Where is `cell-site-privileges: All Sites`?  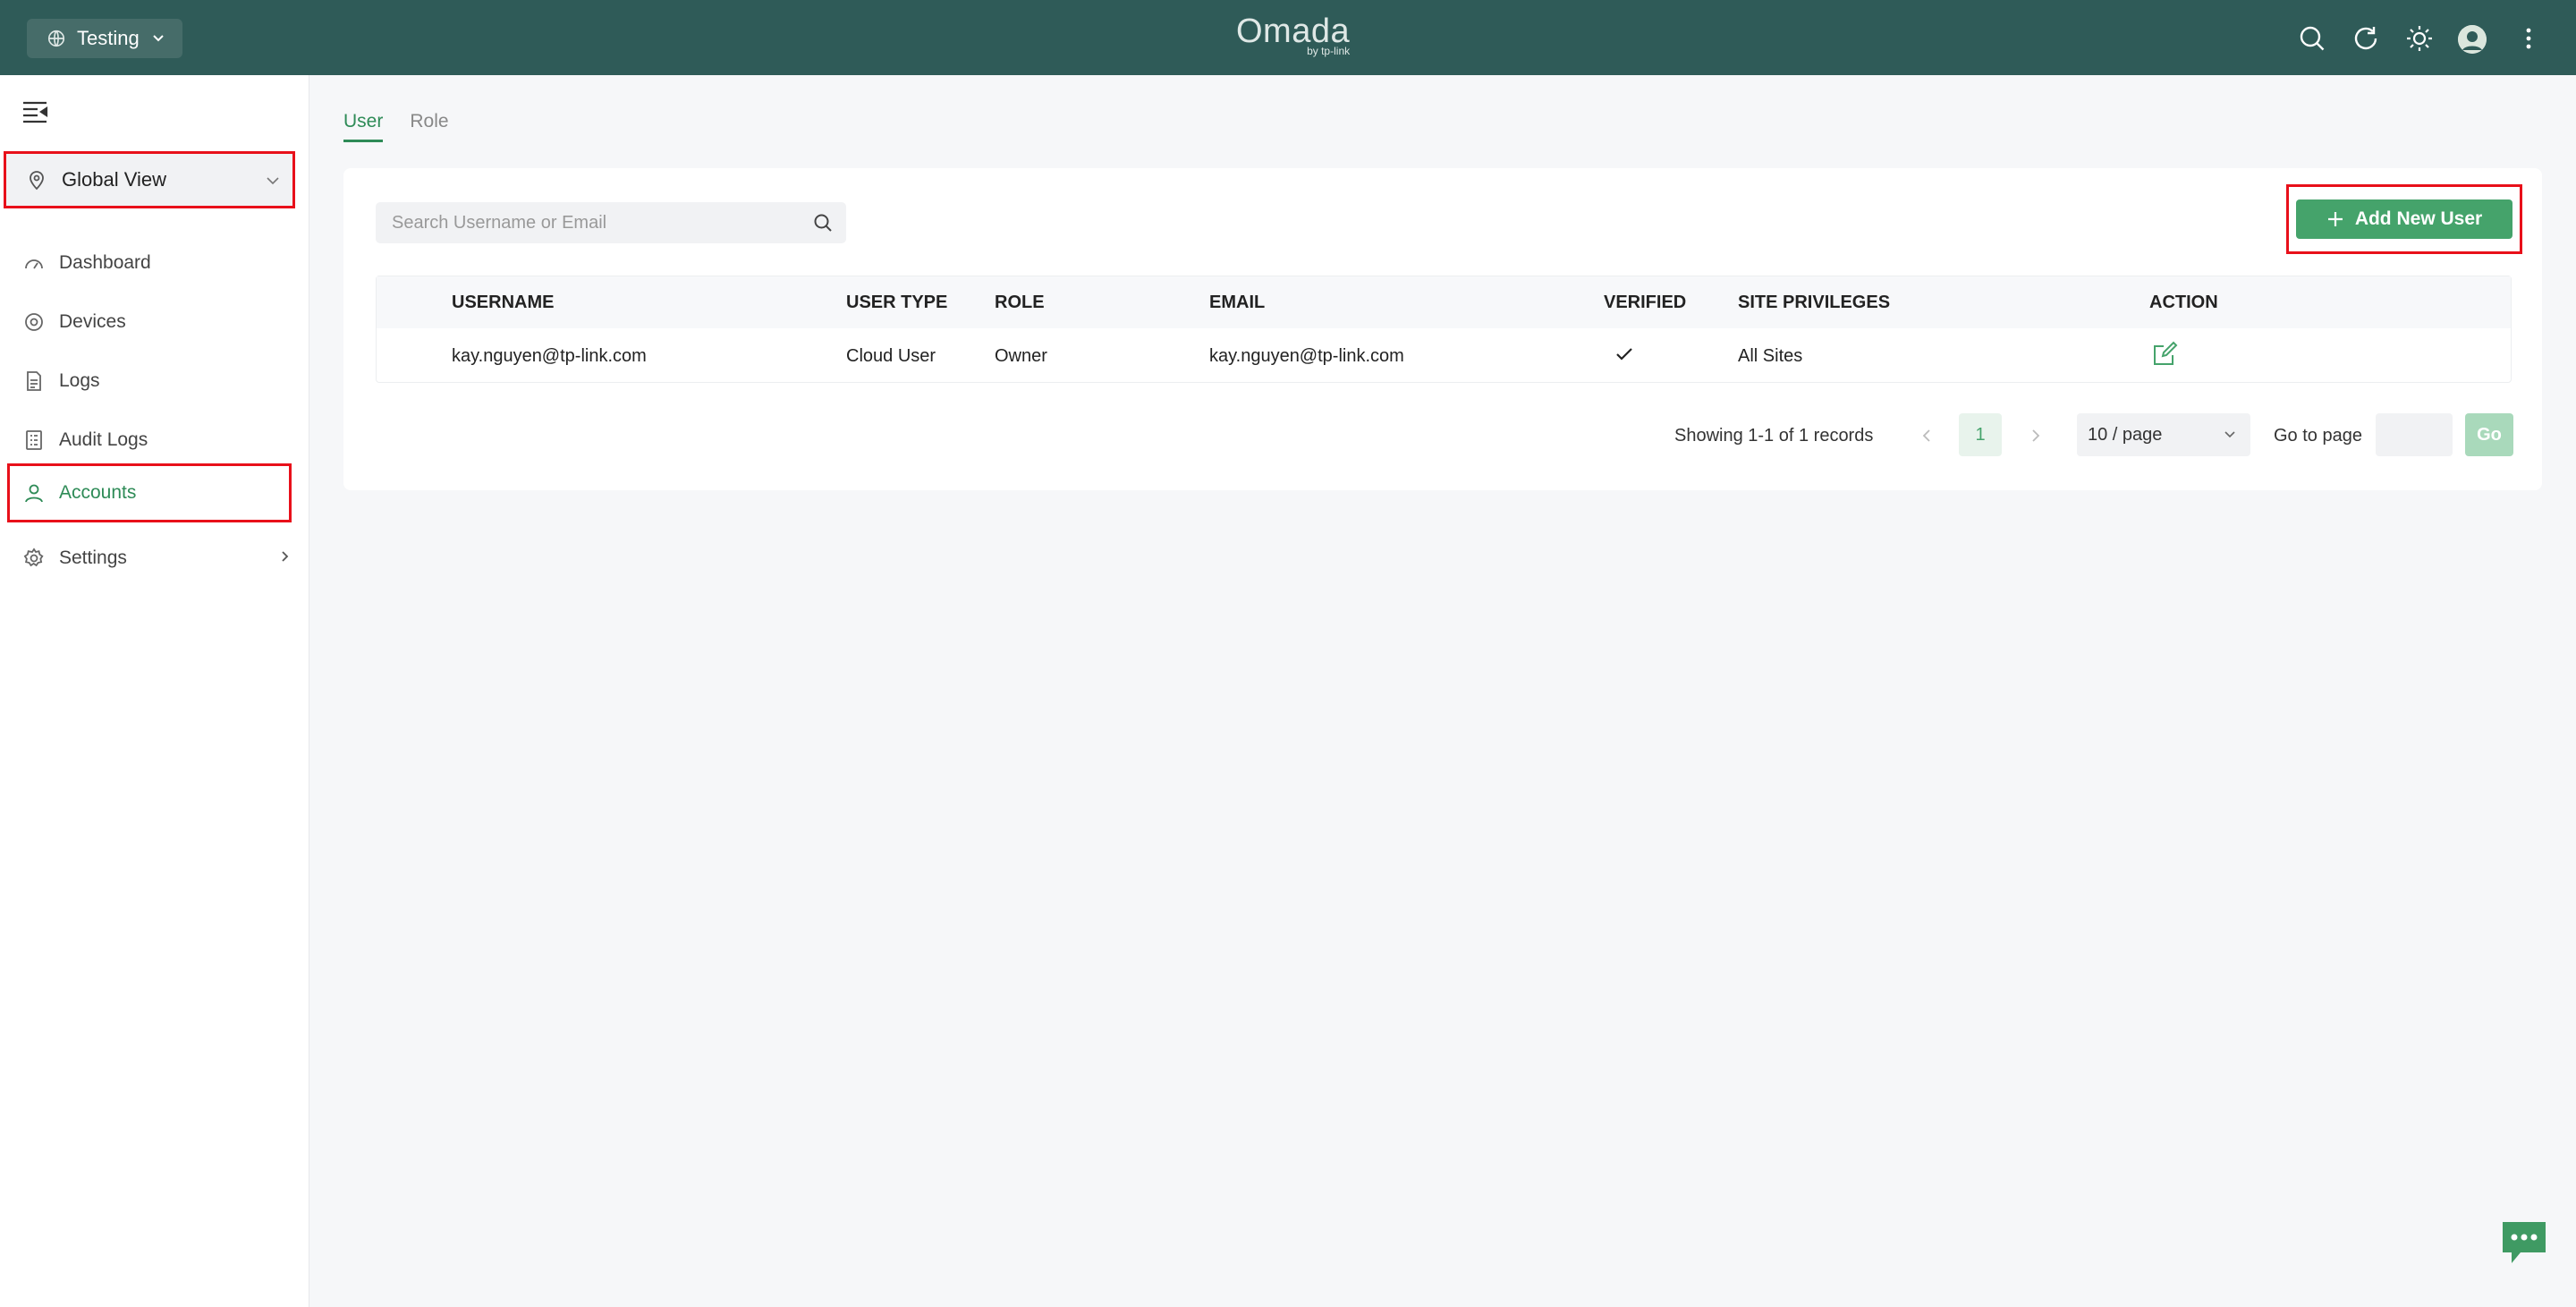 cell-site-privileges: All Sites is located at coordinates (1770, 356).